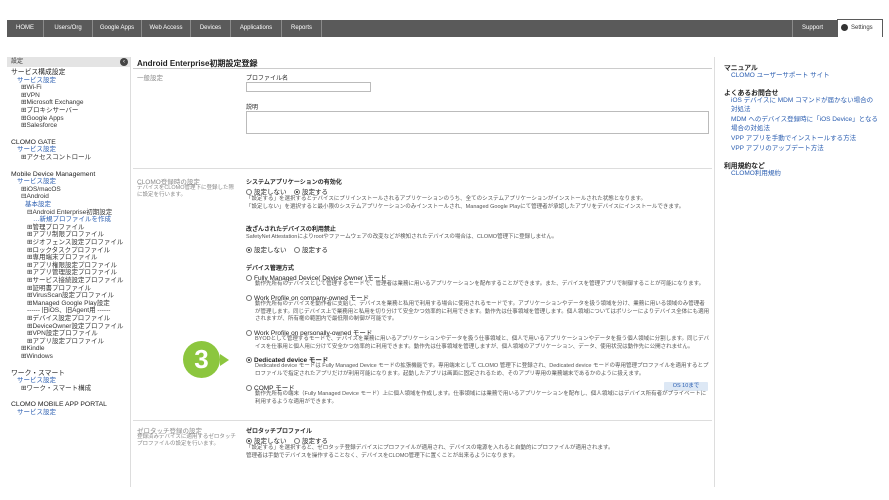  Describe the element at coordinates (224, 360) in the screenshot. I see `step-pointer-arrow` at that location.